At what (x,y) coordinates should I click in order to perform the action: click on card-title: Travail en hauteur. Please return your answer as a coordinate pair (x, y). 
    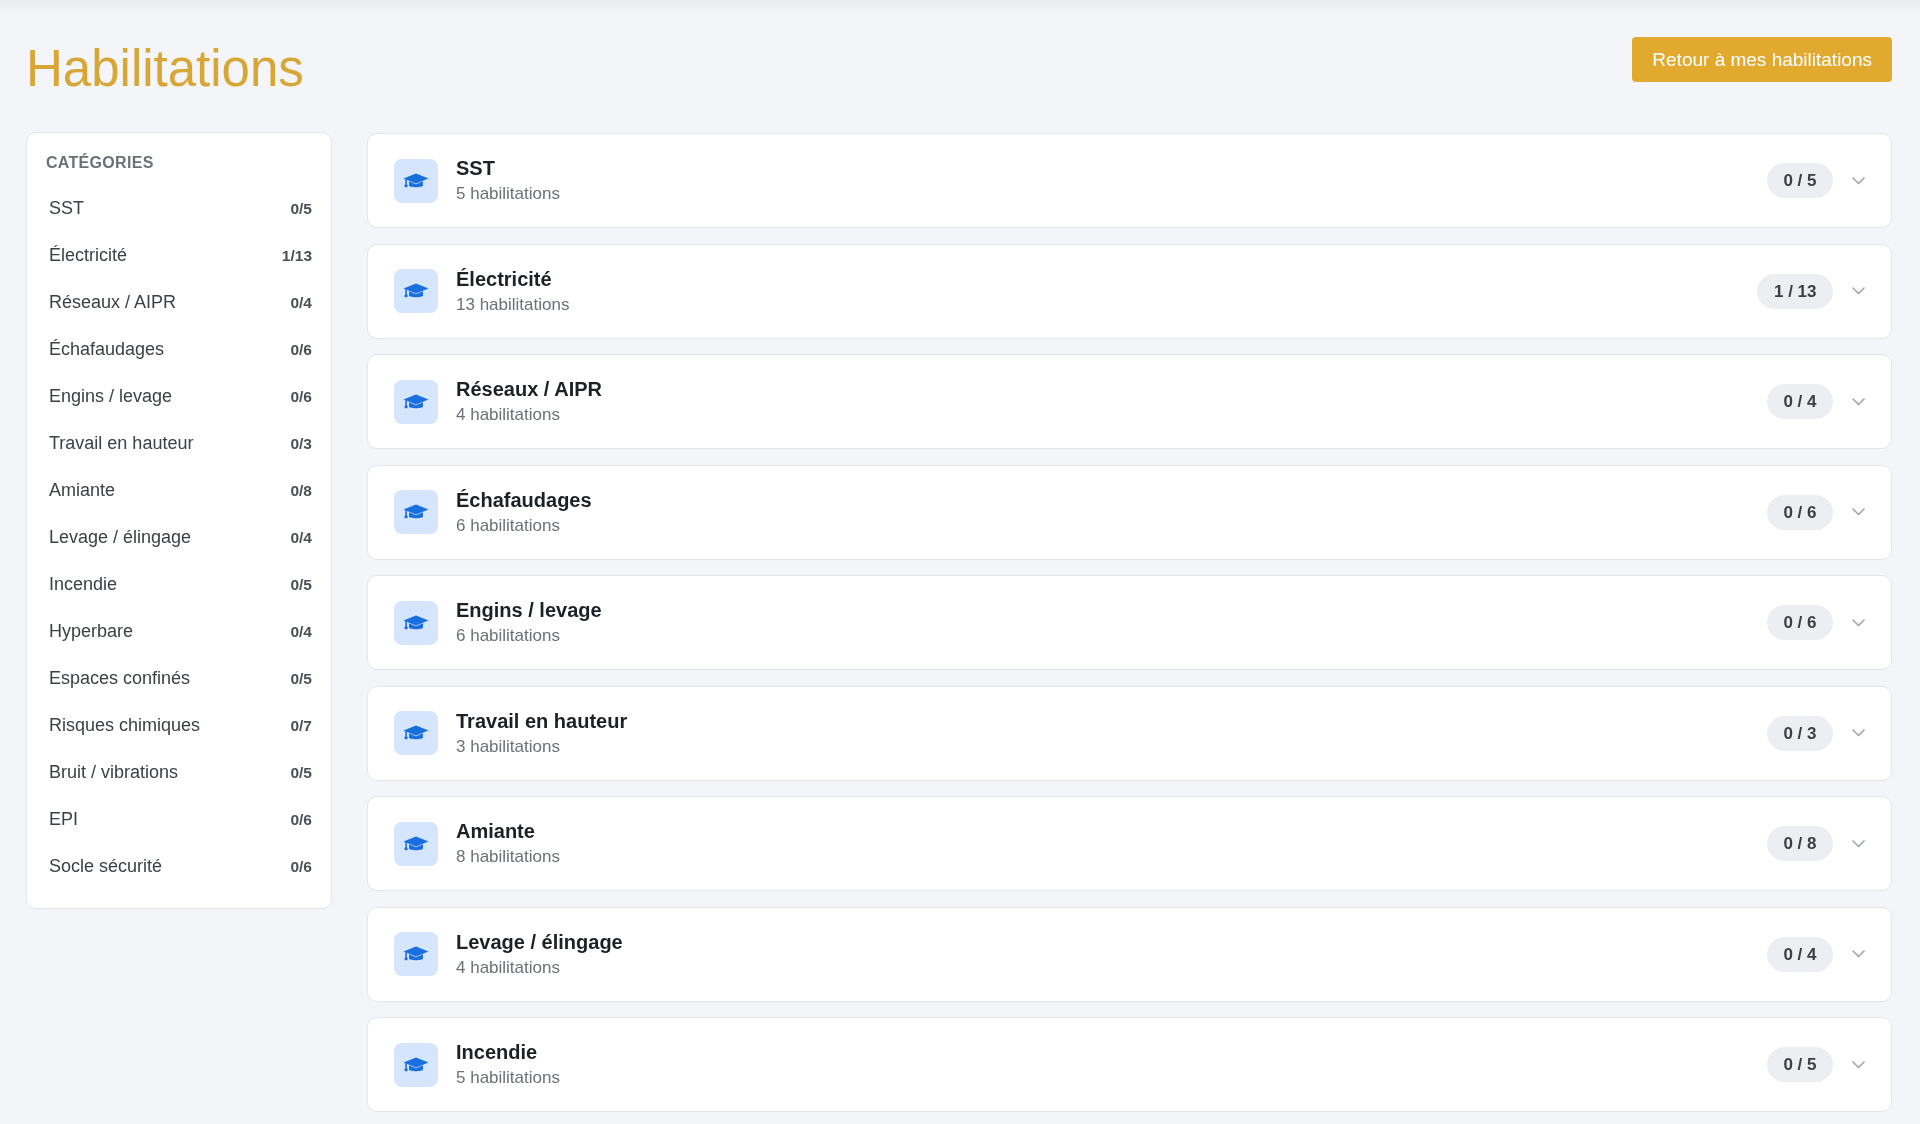
    Looking at the image, I should click on (542, 721).